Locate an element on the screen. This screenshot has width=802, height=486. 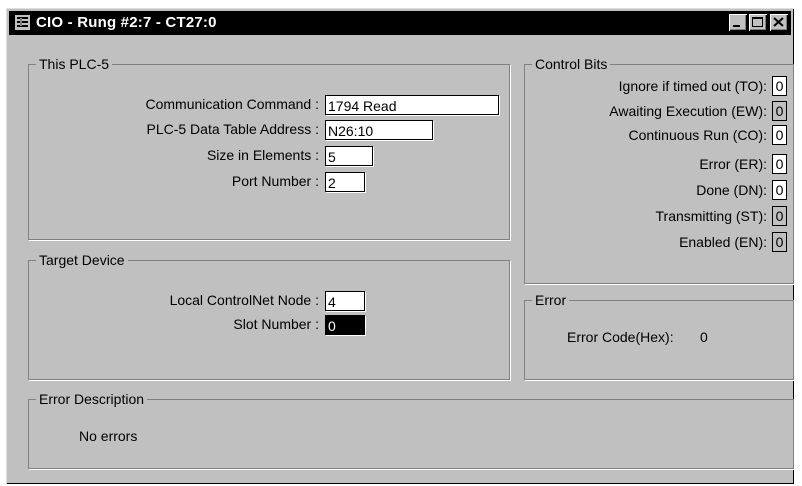
control-bit-er-field: 0 is located at coordinates (779, 164).